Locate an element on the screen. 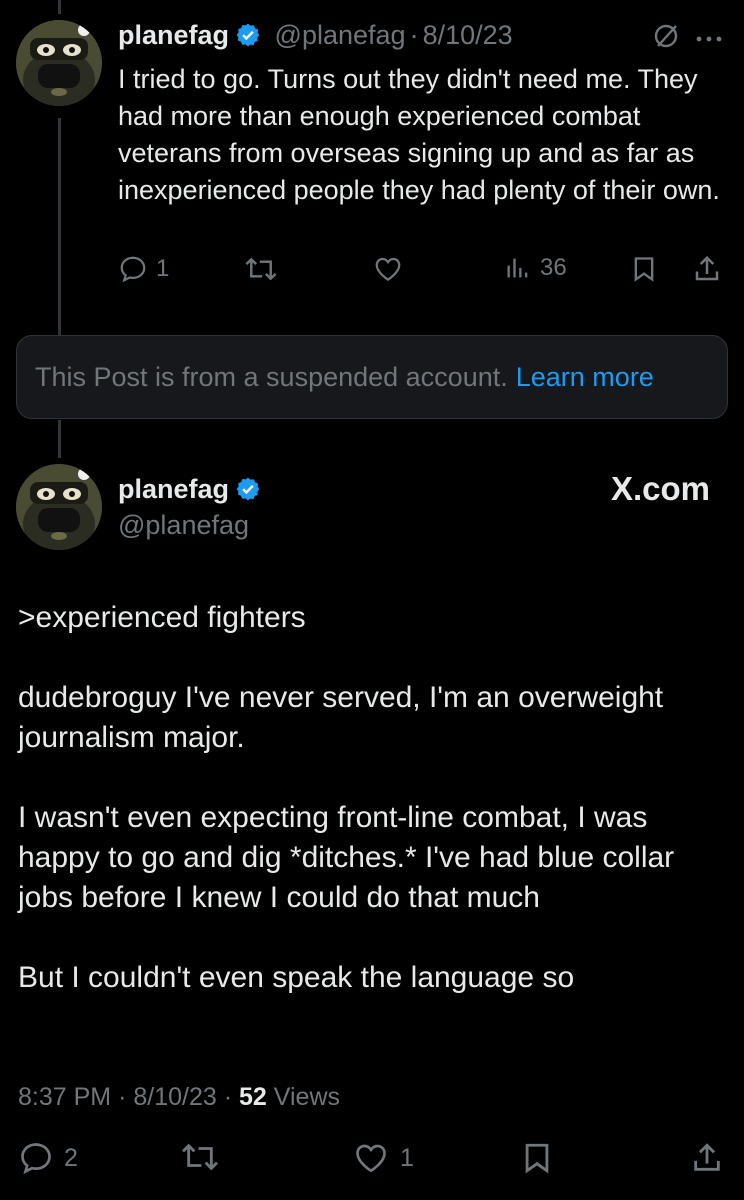  x-watermark: X.com is located at coordinates (660, 488).